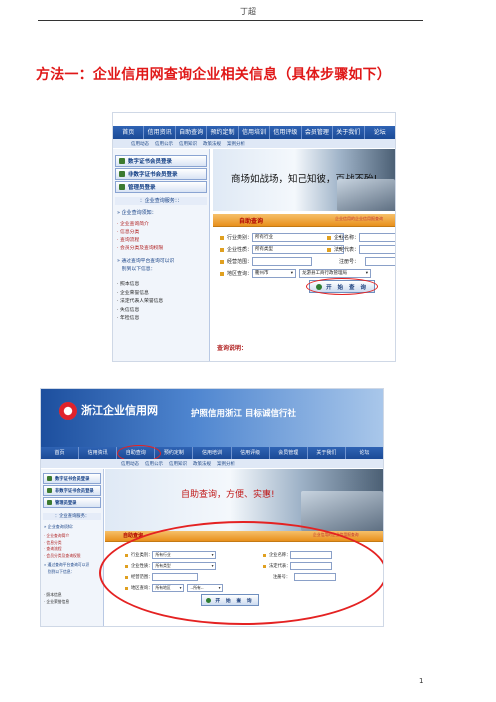  I want to click on type-row: 企业性质： 所有类型 ▾, so click(282, 249).